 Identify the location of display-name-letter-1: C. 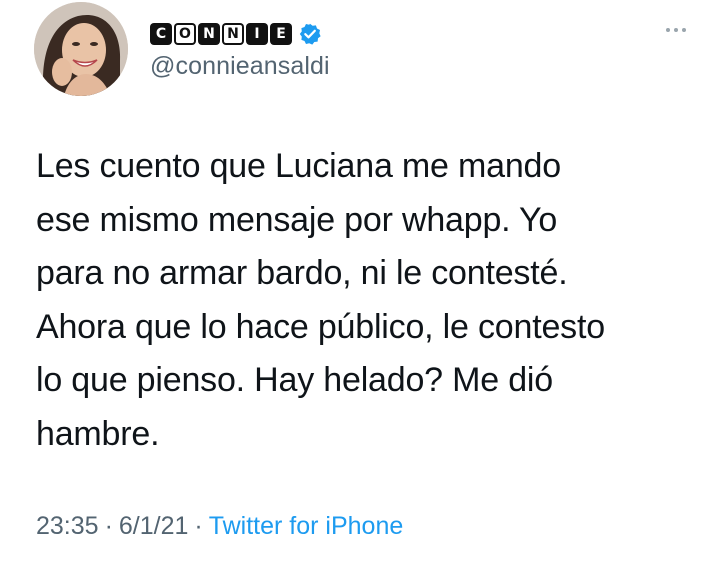
(161, 34).